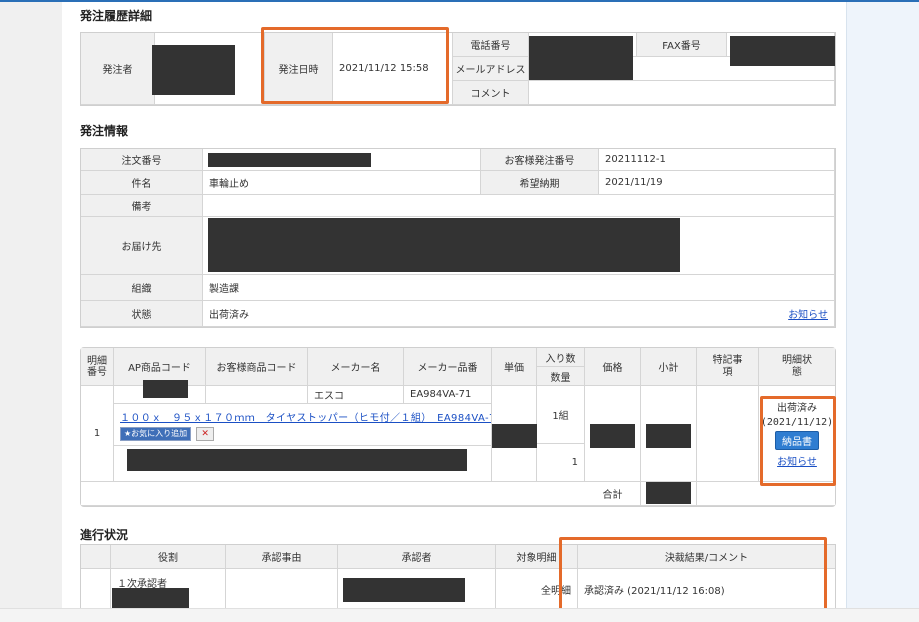  I want to click on redacted-price, so click(612, 436).